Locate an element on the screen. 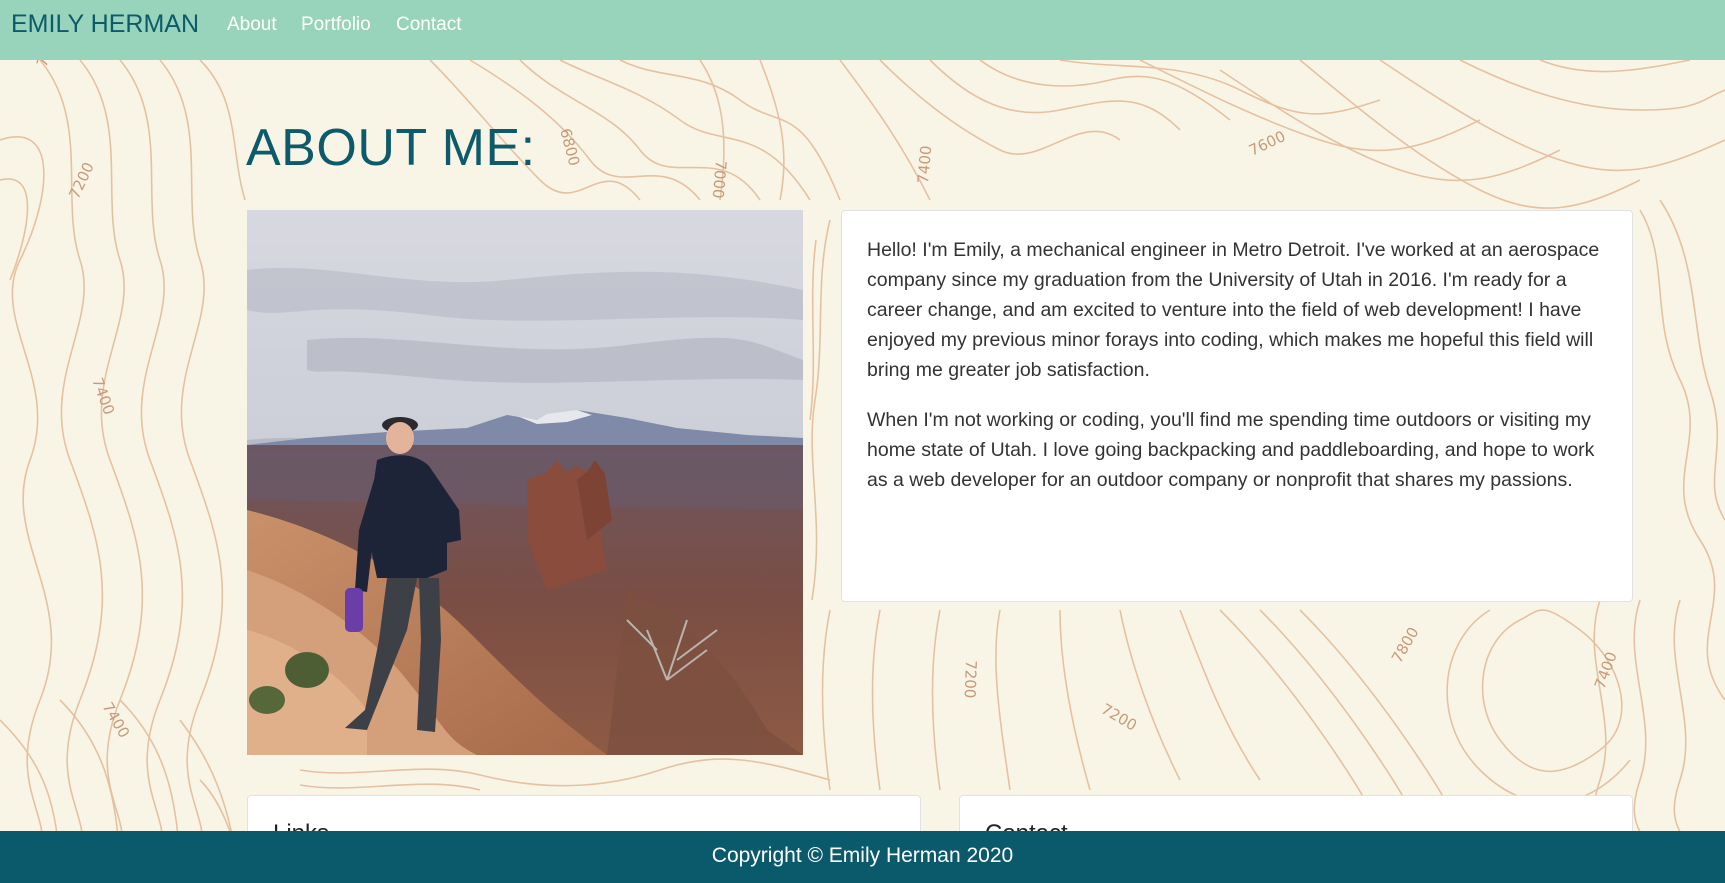  page-footer: Copyright © Emily Herman 2020 is located at coordinates (862, 857).